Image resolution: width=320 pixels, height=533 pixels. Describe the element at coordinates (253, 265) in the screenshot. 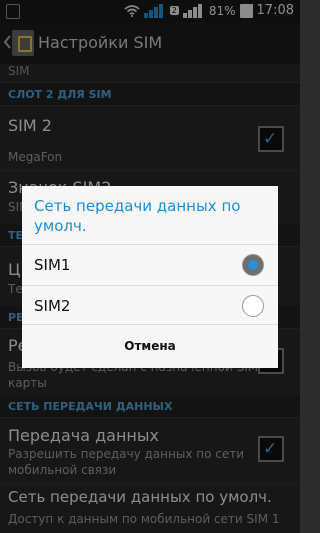

I see `radio-selected-icon` at that location.